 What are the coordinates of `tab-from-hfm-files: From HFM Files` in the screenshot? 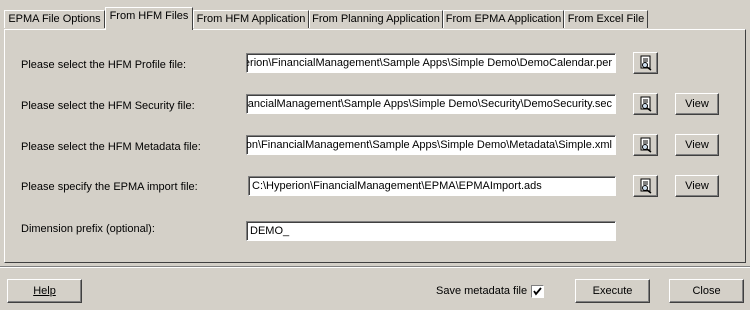 It's located at (149, 18).